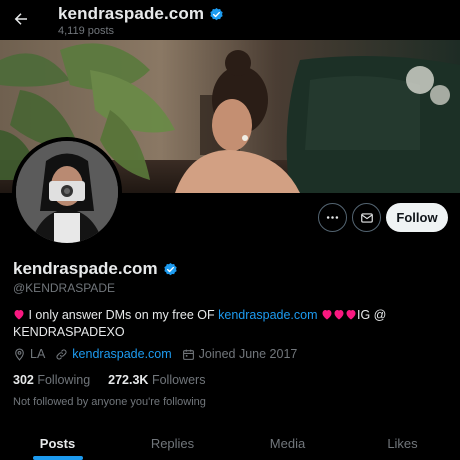 This screenshot has width=460, height=460. What do you see at coordinates (372, 315) in the screenshot?
I see `bio-text-2: IG @` at bounding box center [372, 315].